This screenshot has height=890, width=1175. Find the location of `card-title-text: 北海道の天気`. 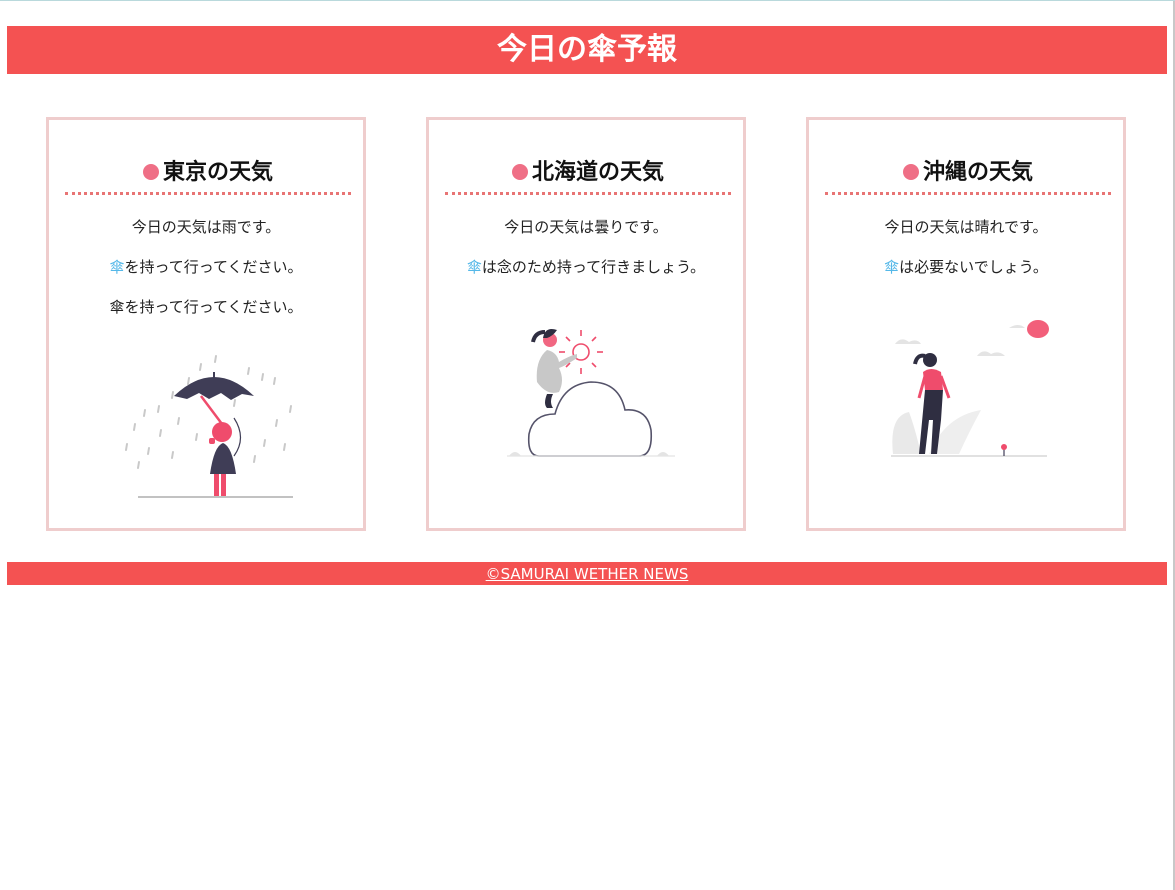

card-title-text: 北海道の天気 is located at coordinates (597, 172).